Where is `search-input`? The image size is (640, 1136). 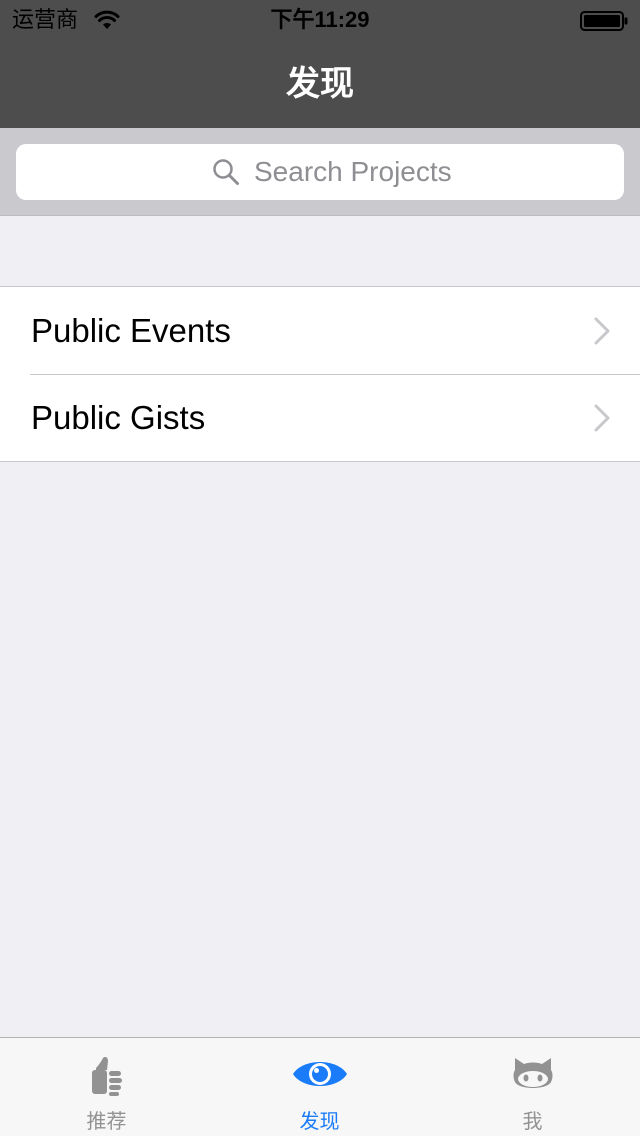
search-input is located at coordinates (424, 172).